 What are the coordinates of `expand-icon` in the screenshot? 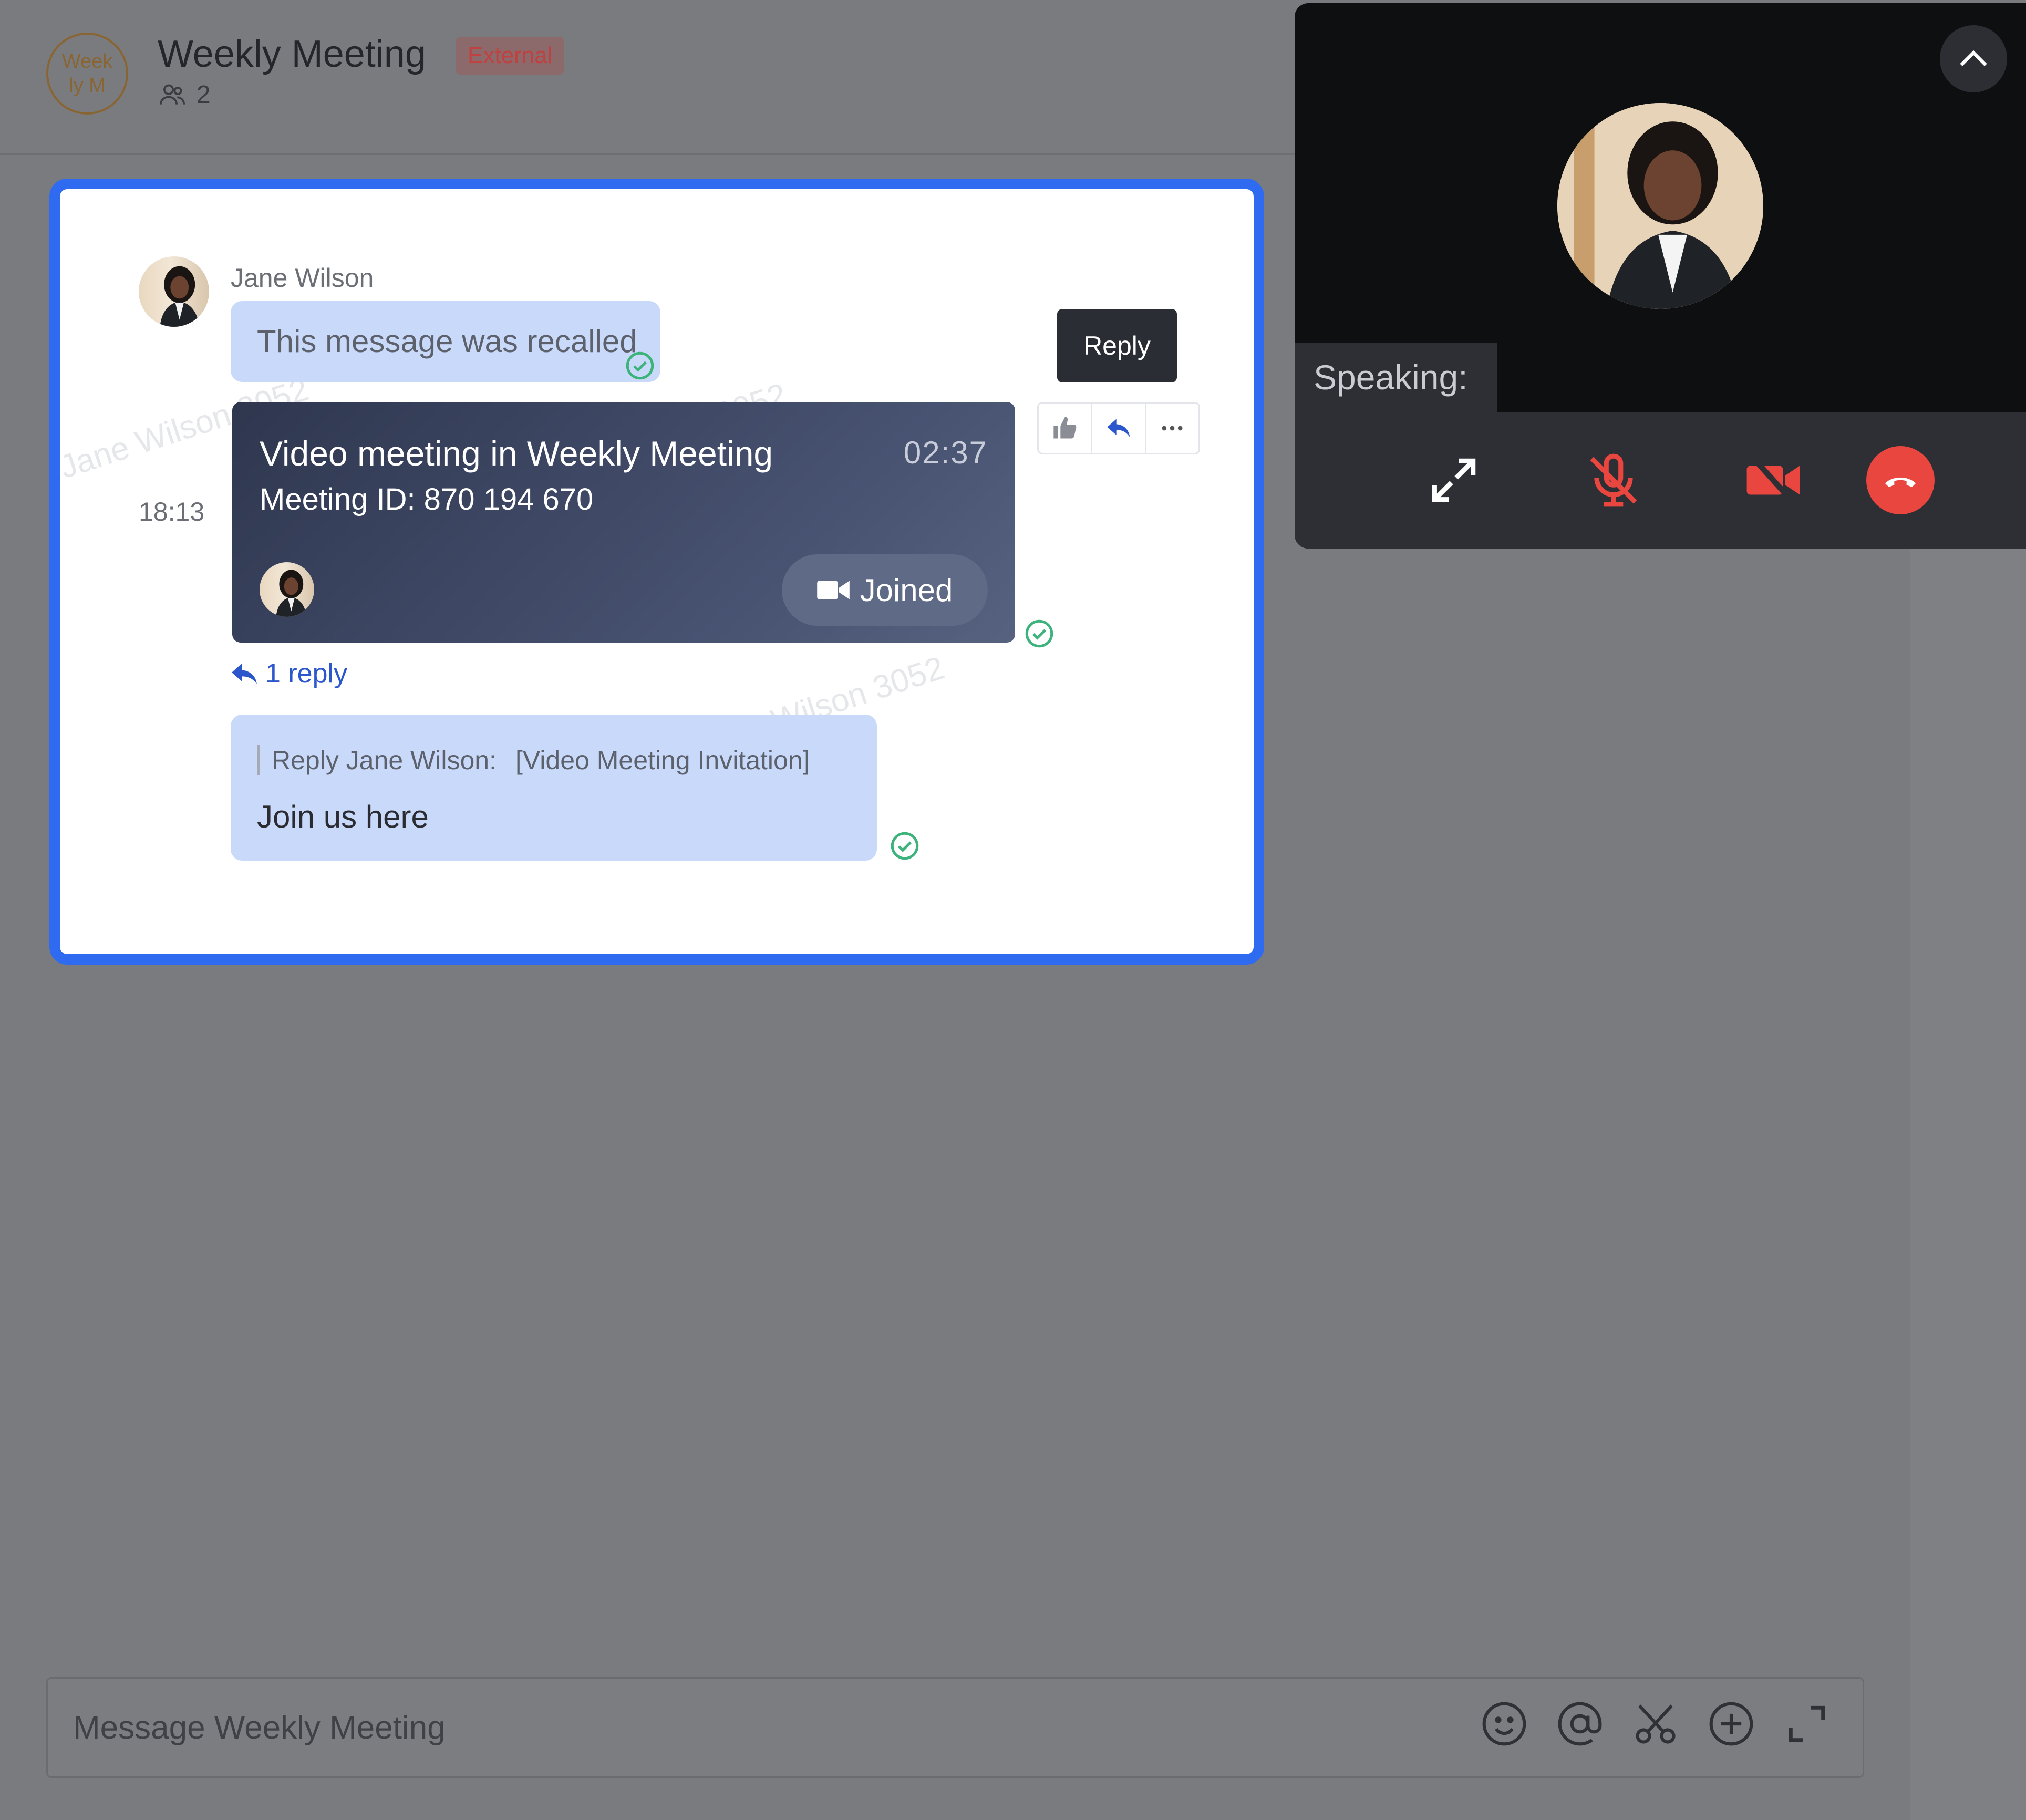 It's located at (1807, 1723).